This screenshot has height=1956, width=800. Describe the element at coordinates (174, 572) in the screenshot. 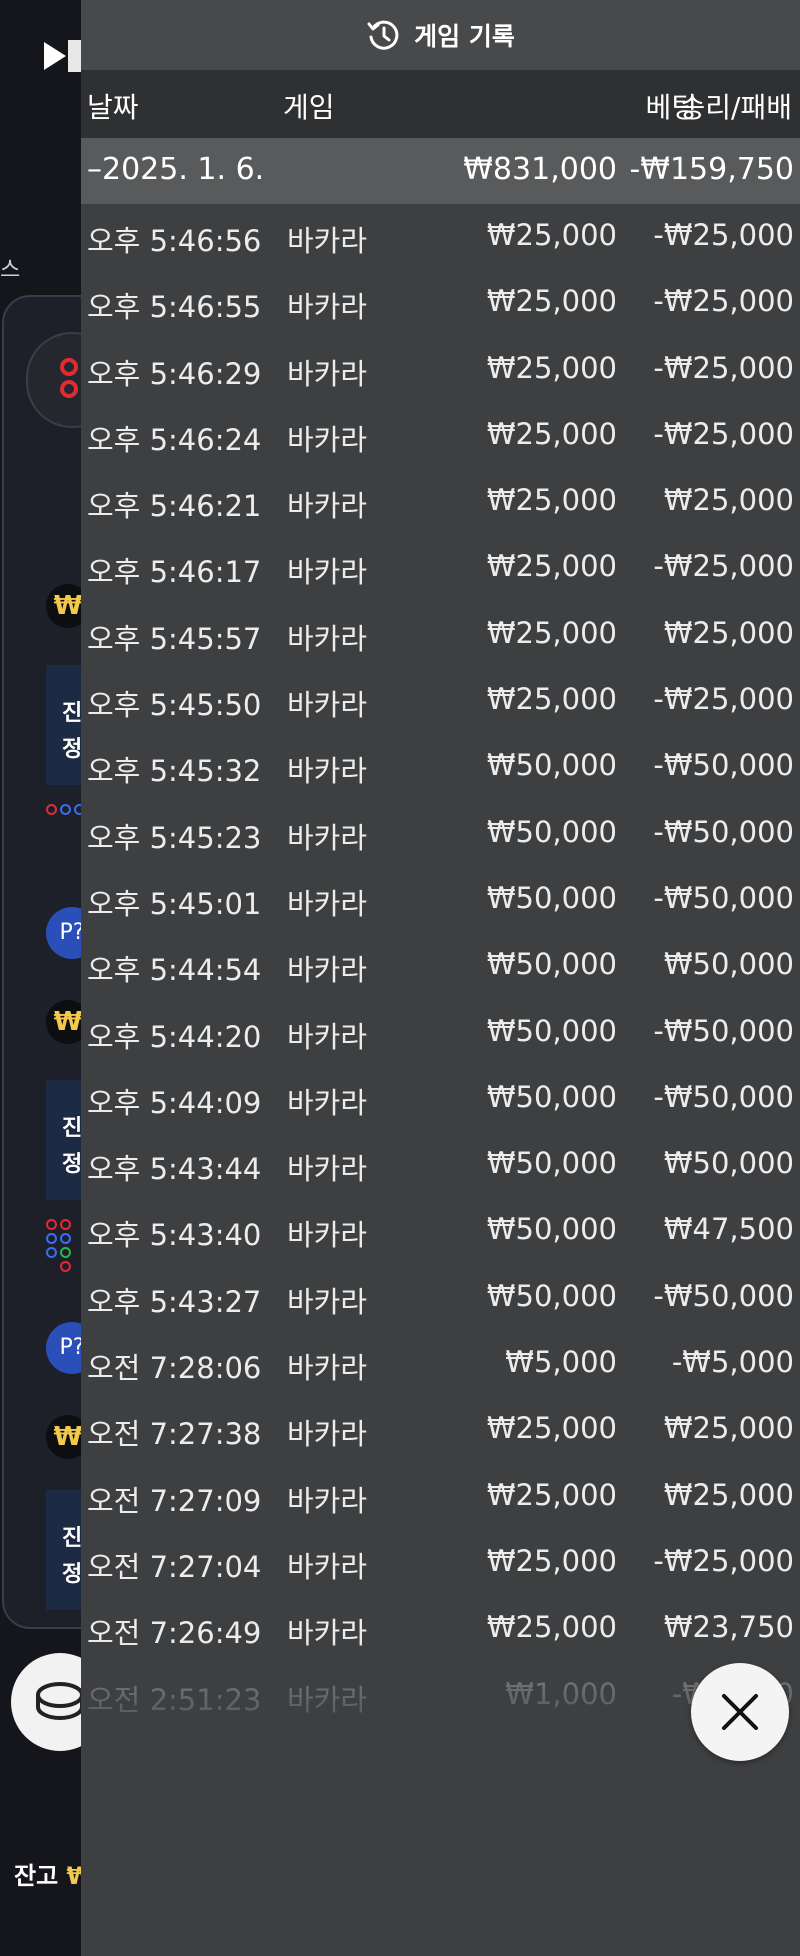

I see `row-time: 오후 5:46:17` at that location.